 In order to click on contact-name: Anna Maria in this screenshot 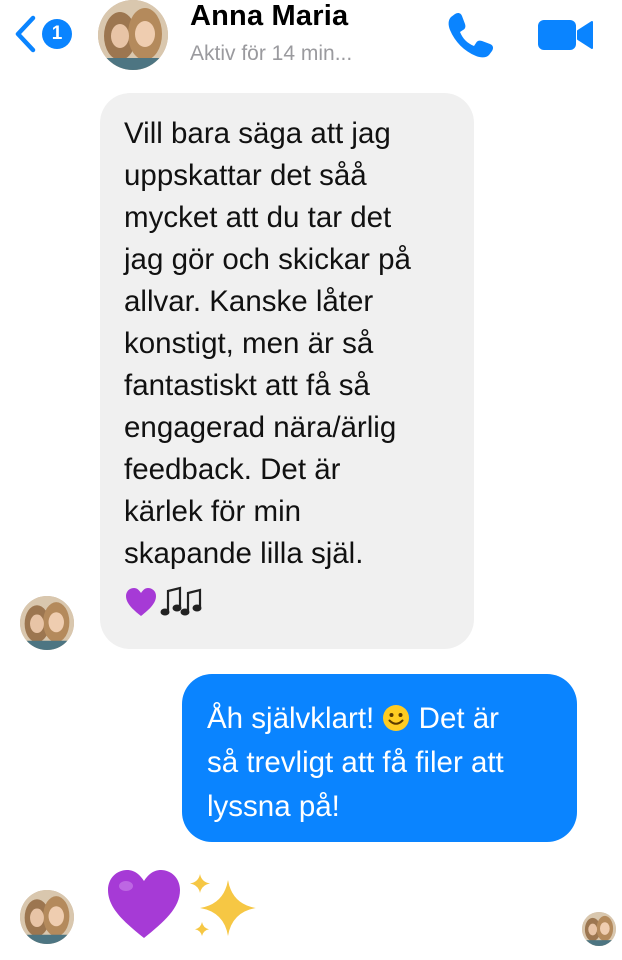, I will do `click(269, 16)`.